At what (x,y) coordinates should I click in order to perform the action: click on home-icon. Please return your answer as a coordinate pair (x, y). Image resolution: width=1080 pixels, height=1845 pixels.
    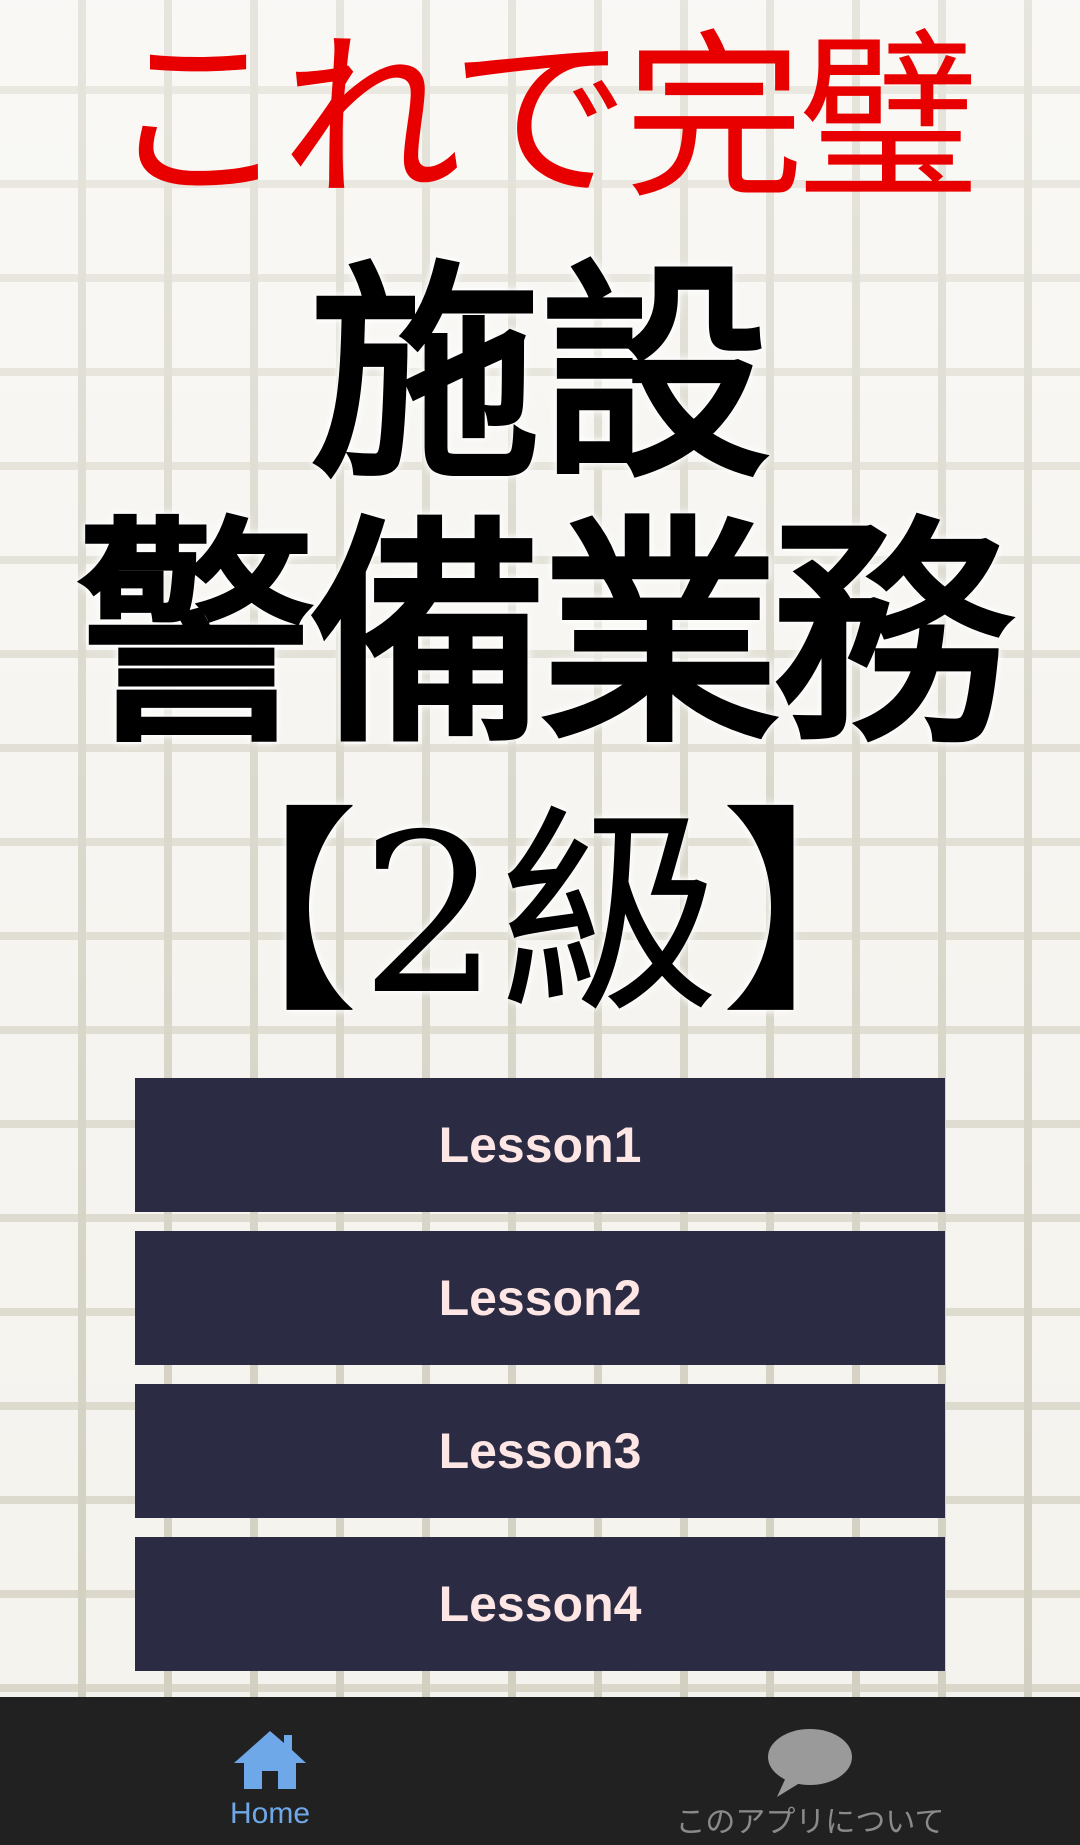
    Looking at the image, I should click on (270, 1762).